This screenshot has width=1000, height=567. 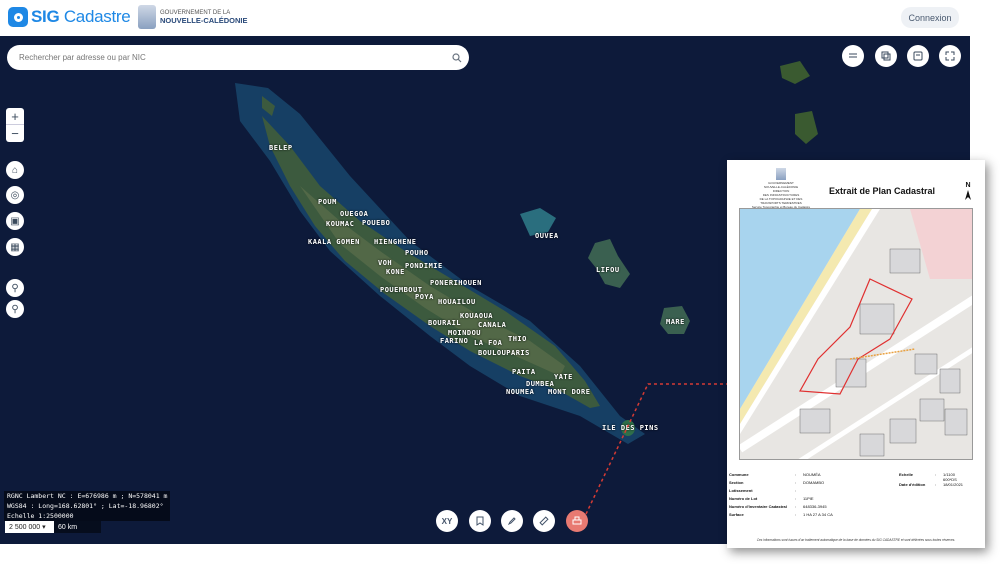 I want to click on scale-bar-label: 60 km, so click(x=77, y=527).